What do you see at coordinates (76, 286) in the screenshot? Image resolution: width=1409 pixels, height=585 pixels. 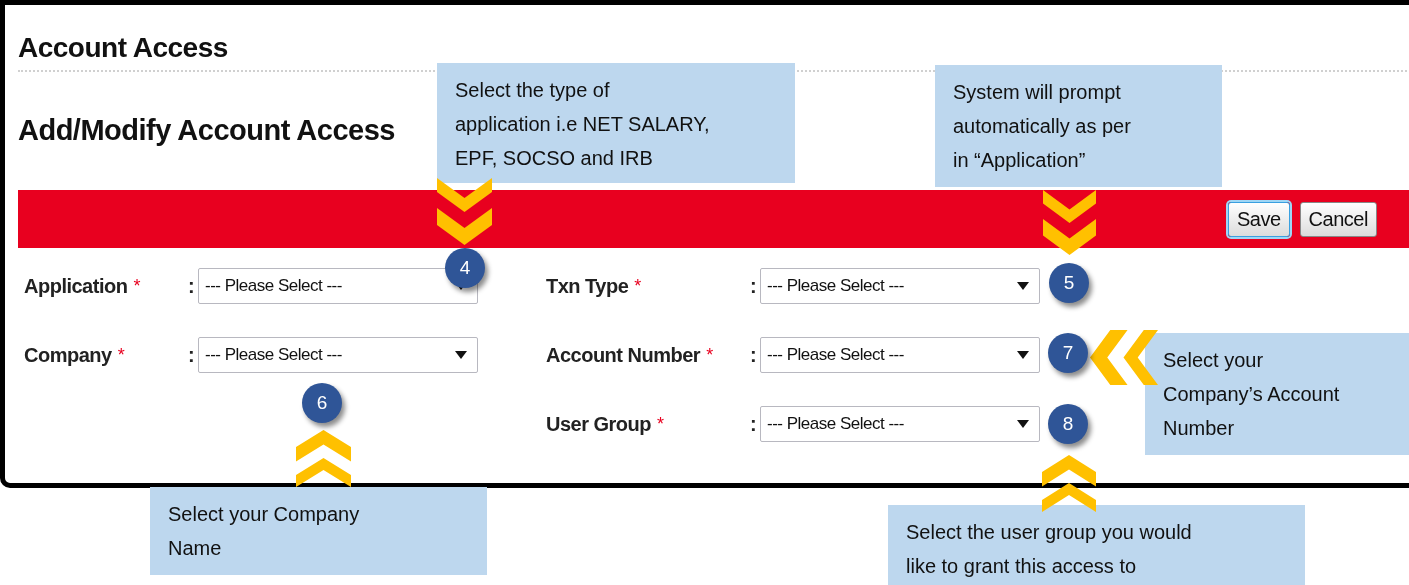 I see `field-label: Application` at bounding box center [76, 286].